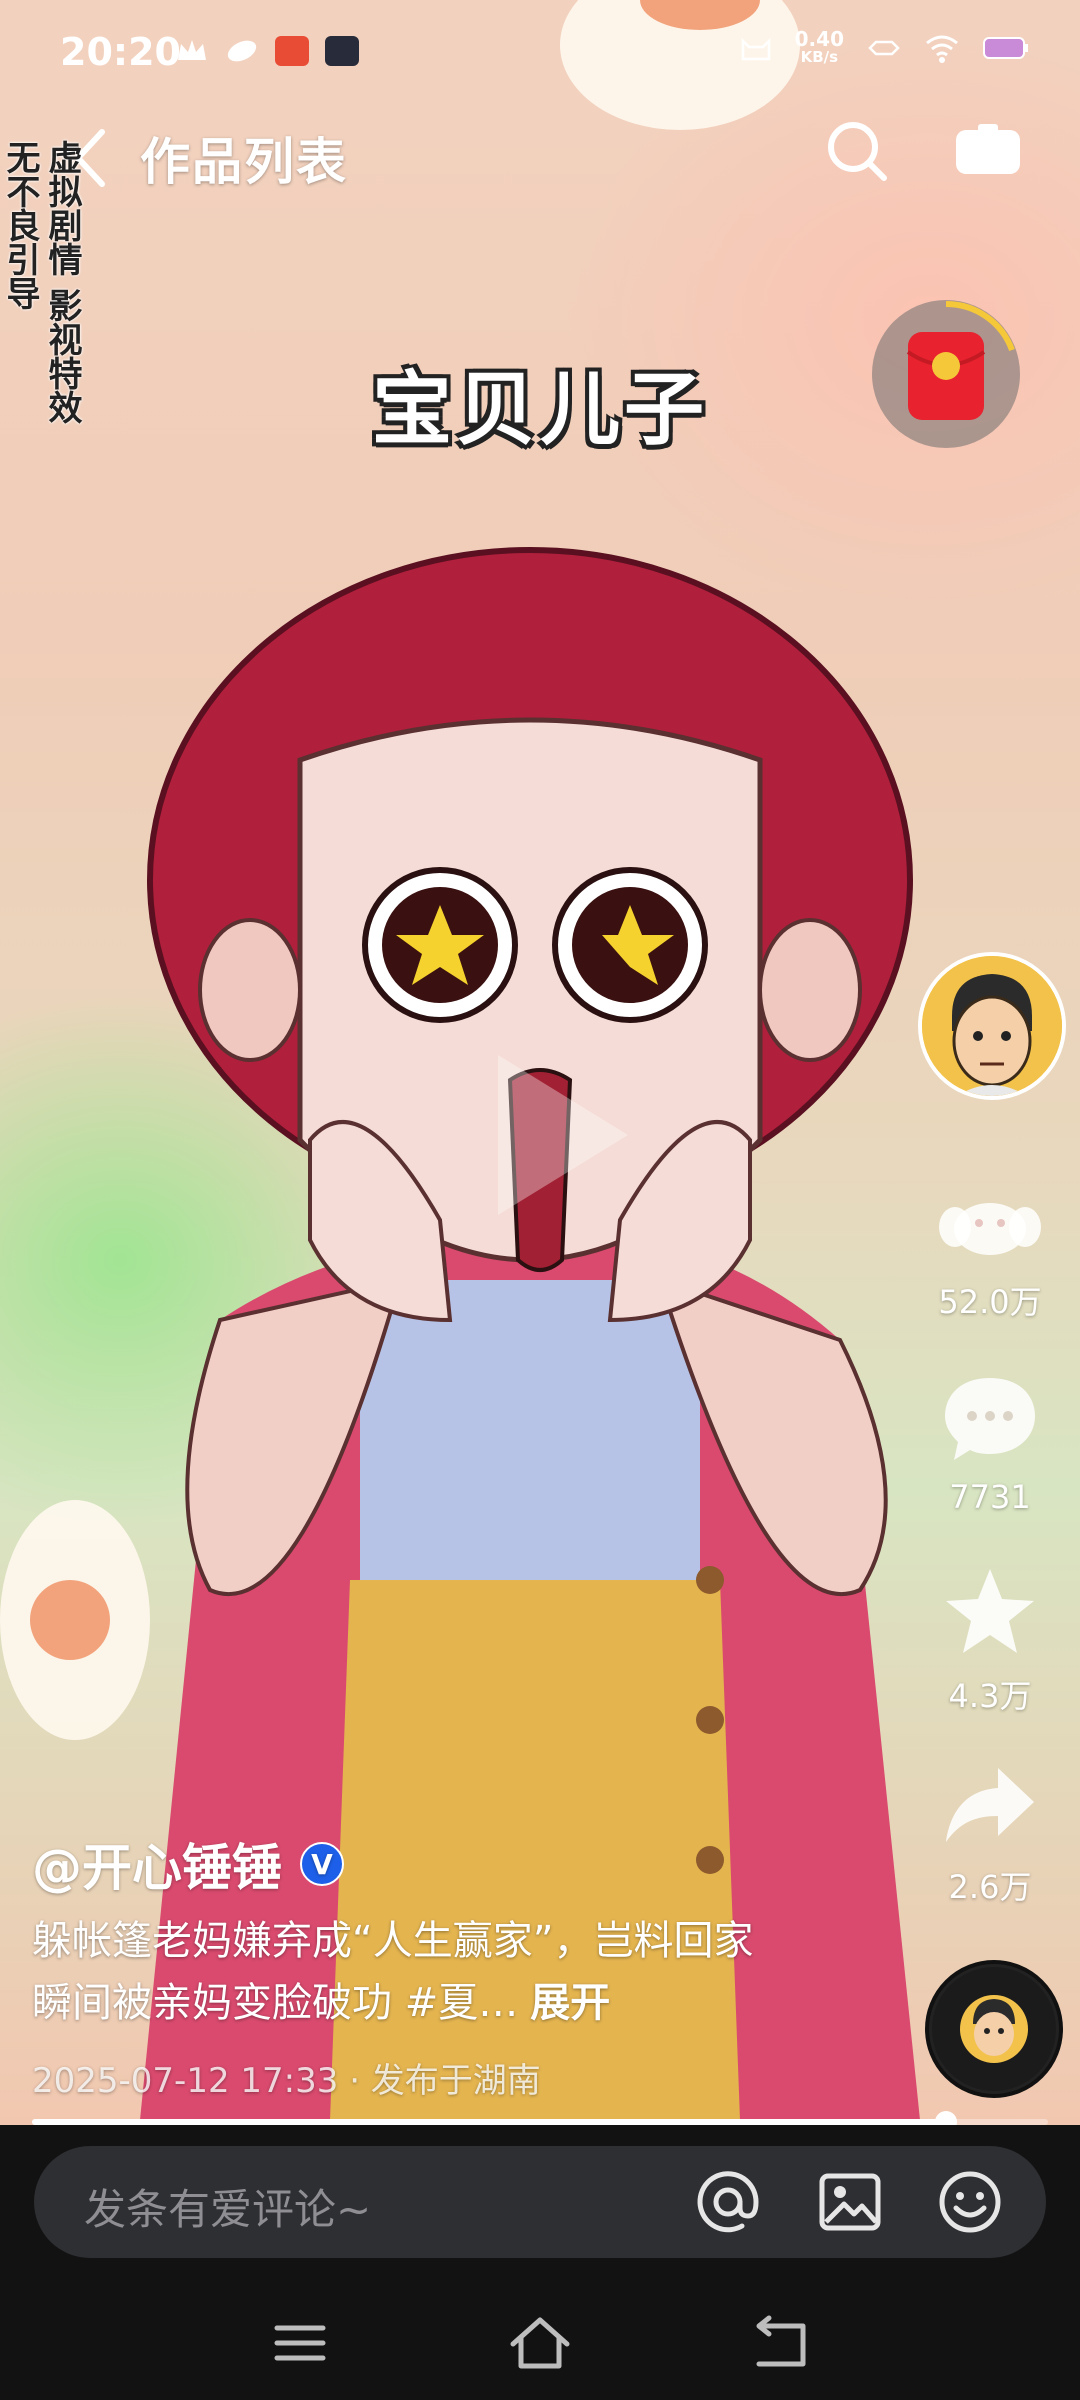 This screenshot has width=1080, height=2400. I want to click on flower-center, so click(70, 1620).